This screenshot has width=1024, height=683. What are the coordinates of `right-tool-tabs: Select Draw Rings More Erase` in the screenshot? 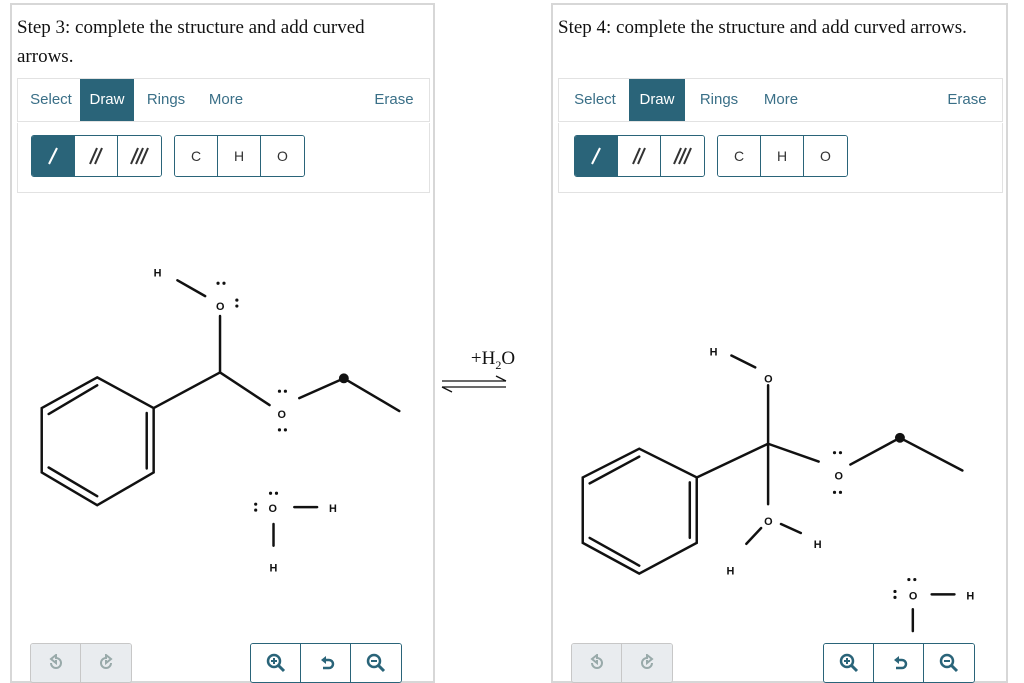 It's located at (780, 100).